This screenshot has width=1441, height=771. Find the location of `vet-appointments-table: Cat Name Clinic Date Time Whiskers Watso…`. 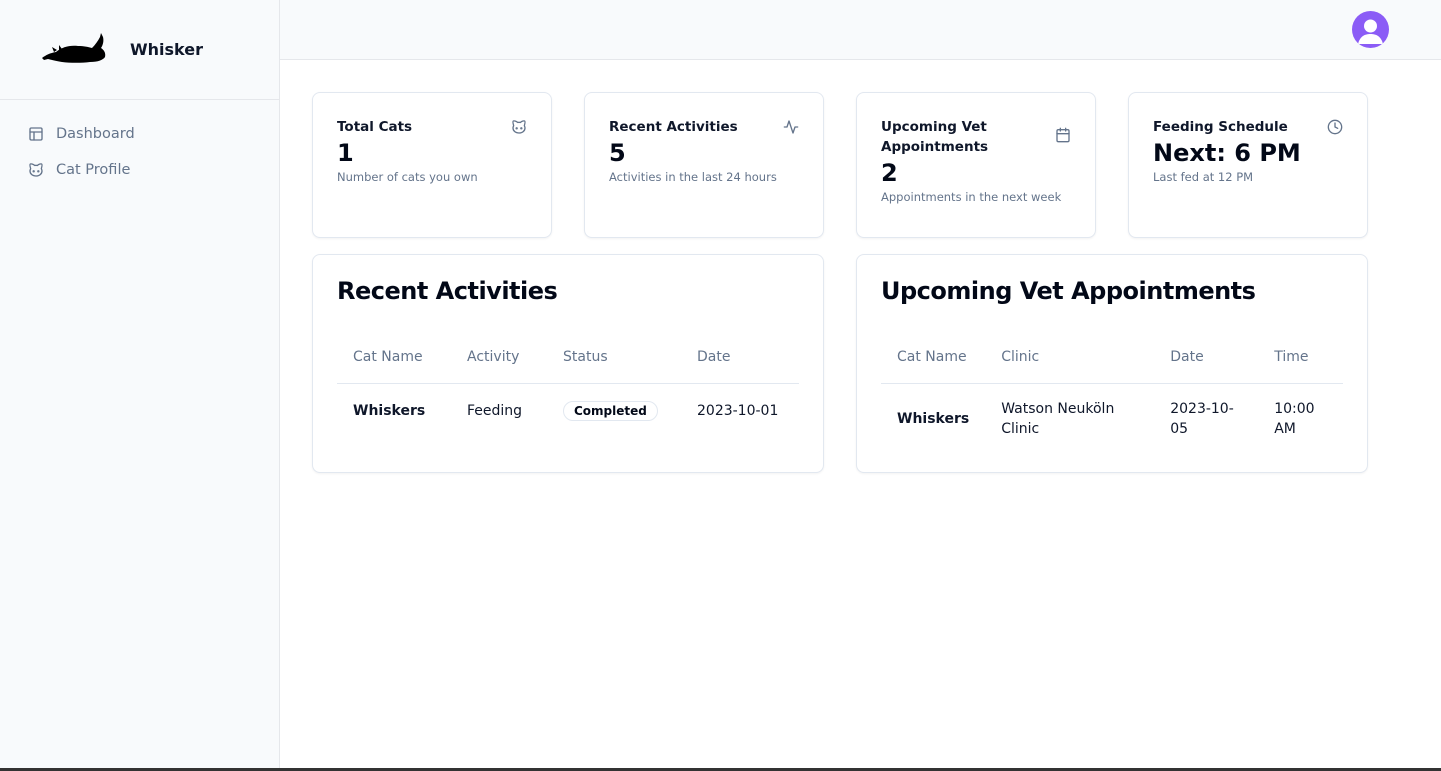

vet-appointments-table: Cat Name Clinic Date Time Whiskers Watso… is located at coordinates (1112, 393).